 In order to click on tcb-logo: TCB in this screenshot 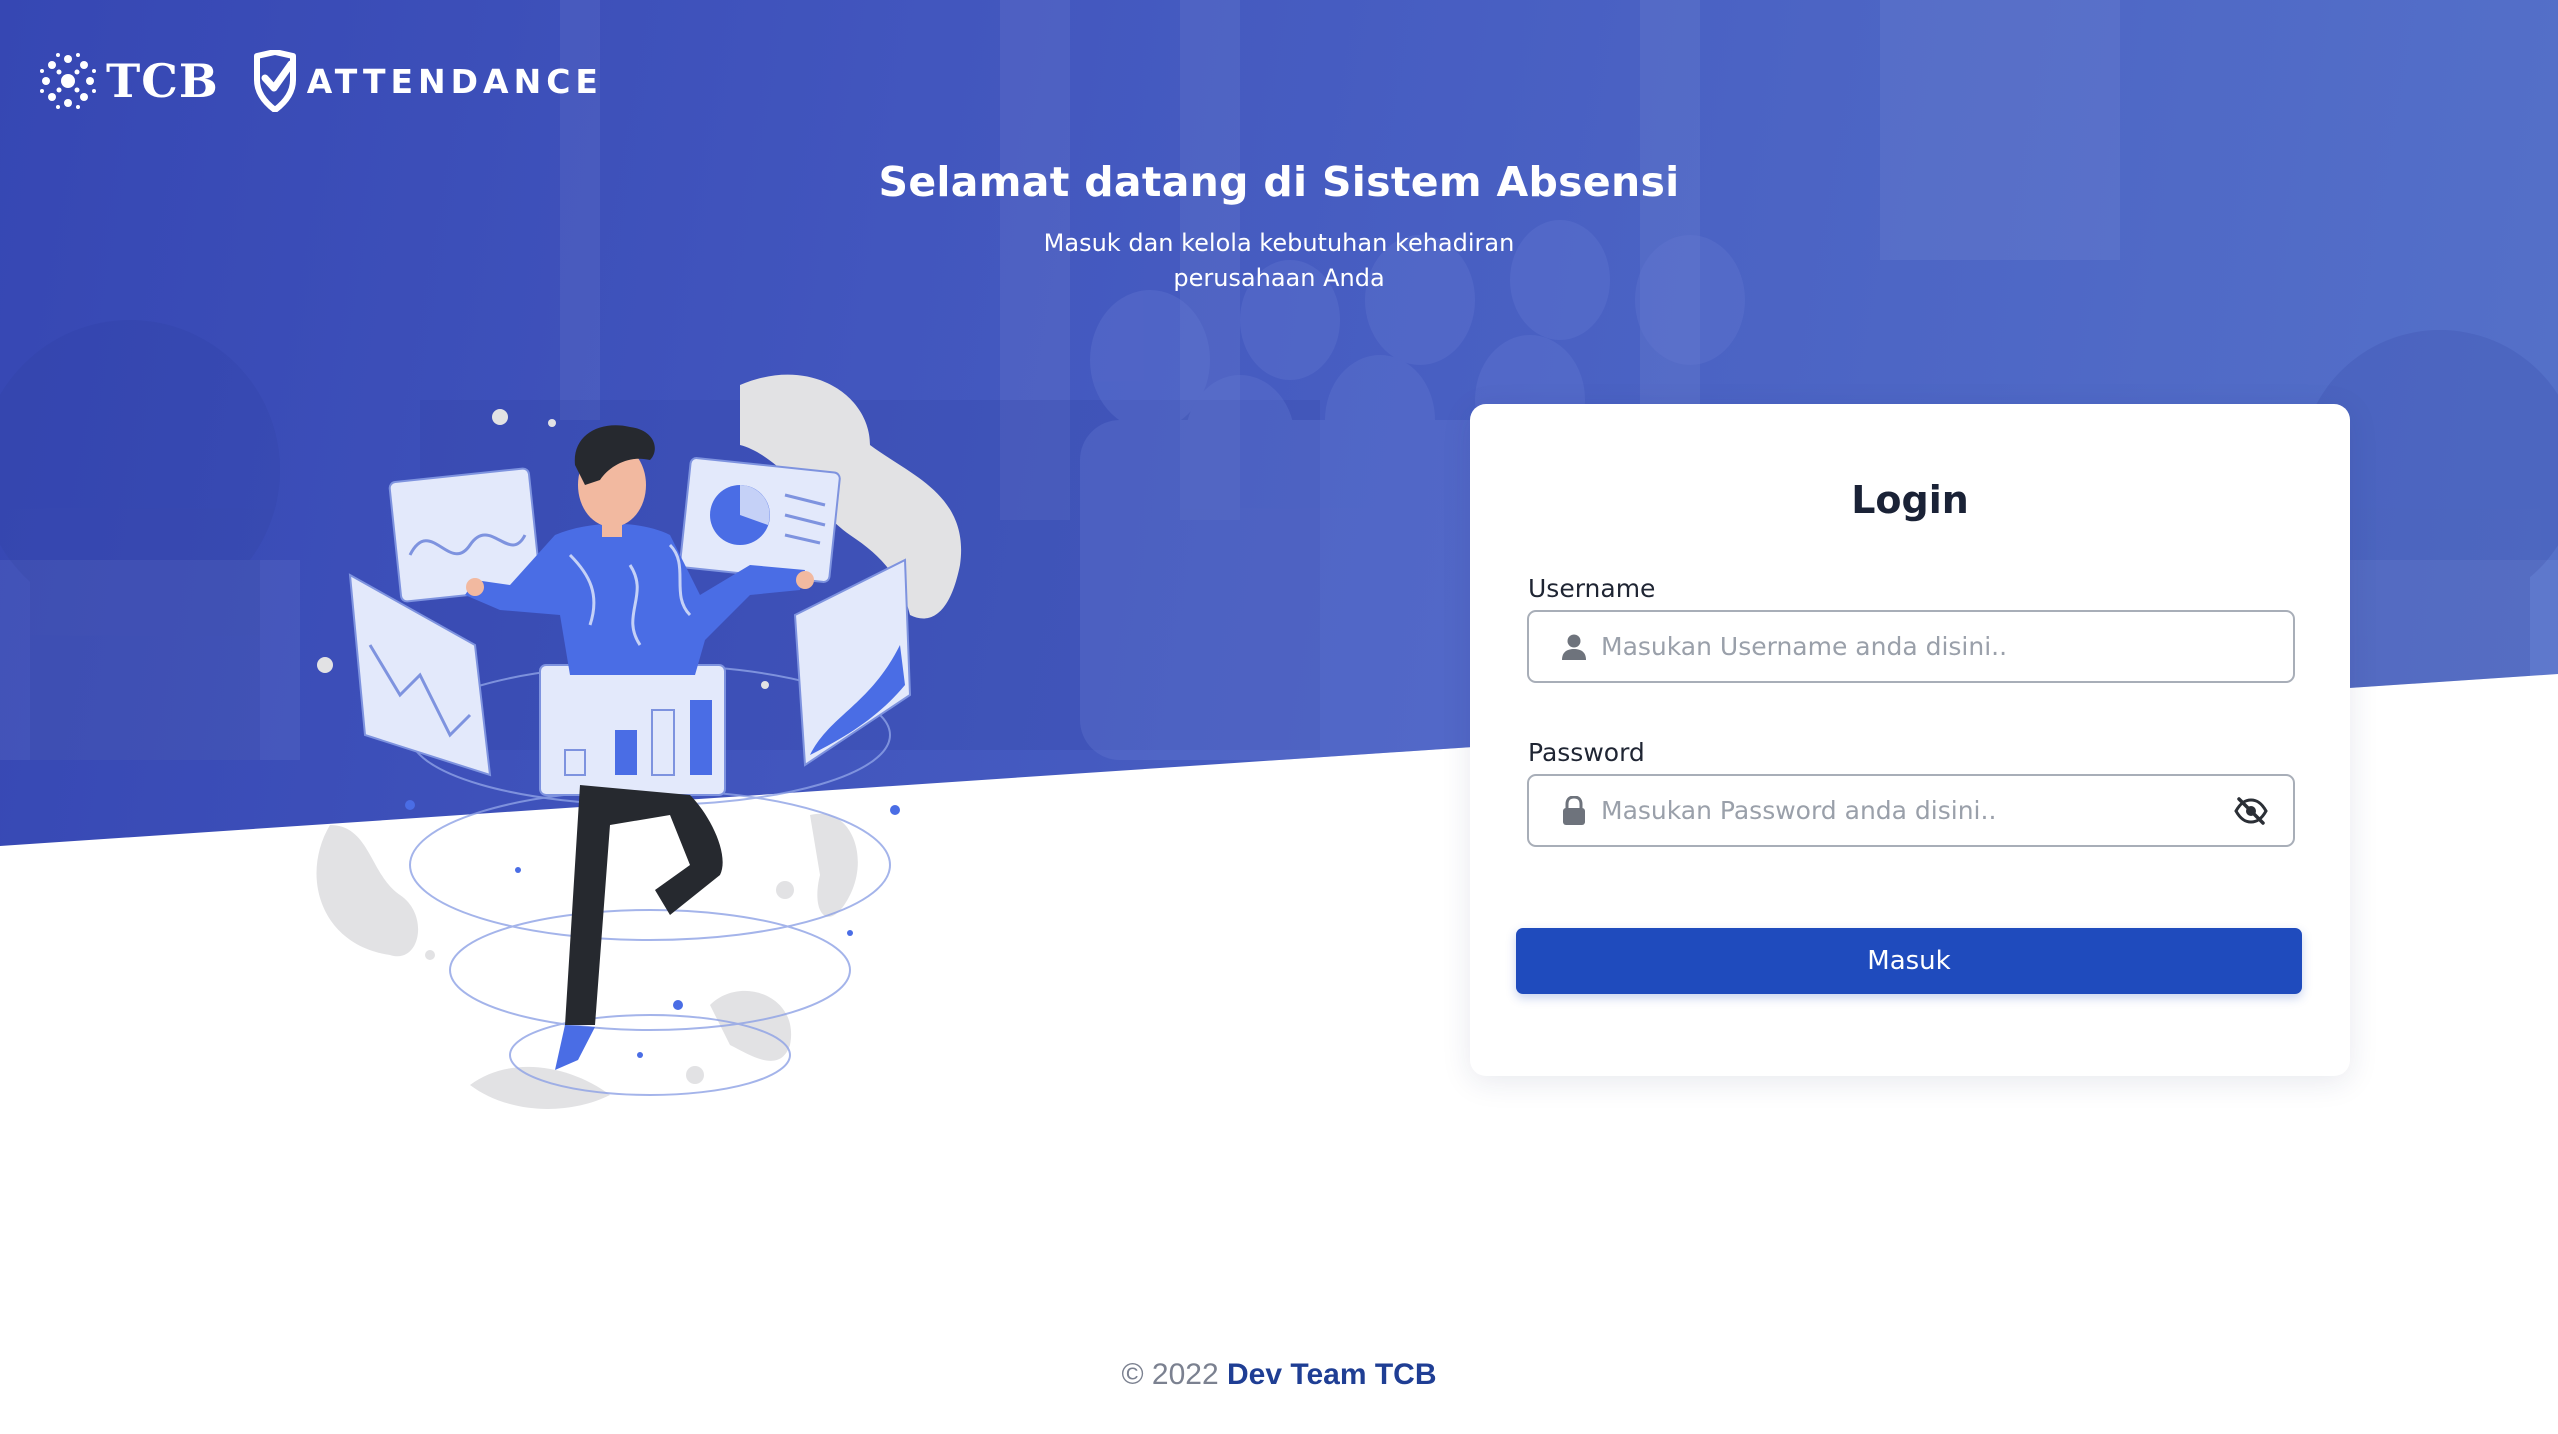, I will do `click(128, 81)`.